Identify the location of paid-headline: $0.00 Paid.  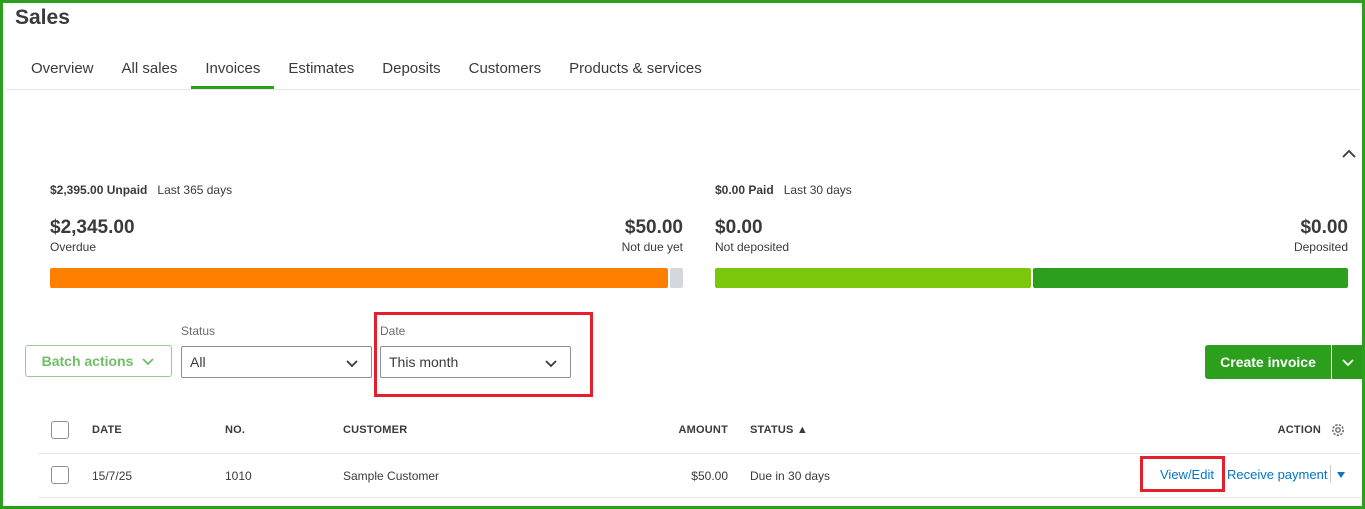
(744, 190).